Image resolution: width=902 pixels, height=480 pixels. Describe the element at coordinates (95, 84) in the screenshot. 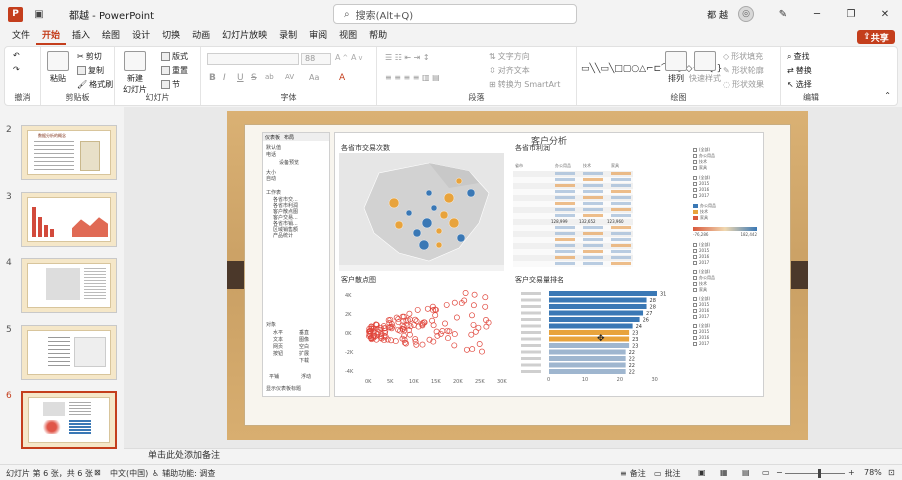

I see `format-painter-button: 🖌 格式刷` at that location.